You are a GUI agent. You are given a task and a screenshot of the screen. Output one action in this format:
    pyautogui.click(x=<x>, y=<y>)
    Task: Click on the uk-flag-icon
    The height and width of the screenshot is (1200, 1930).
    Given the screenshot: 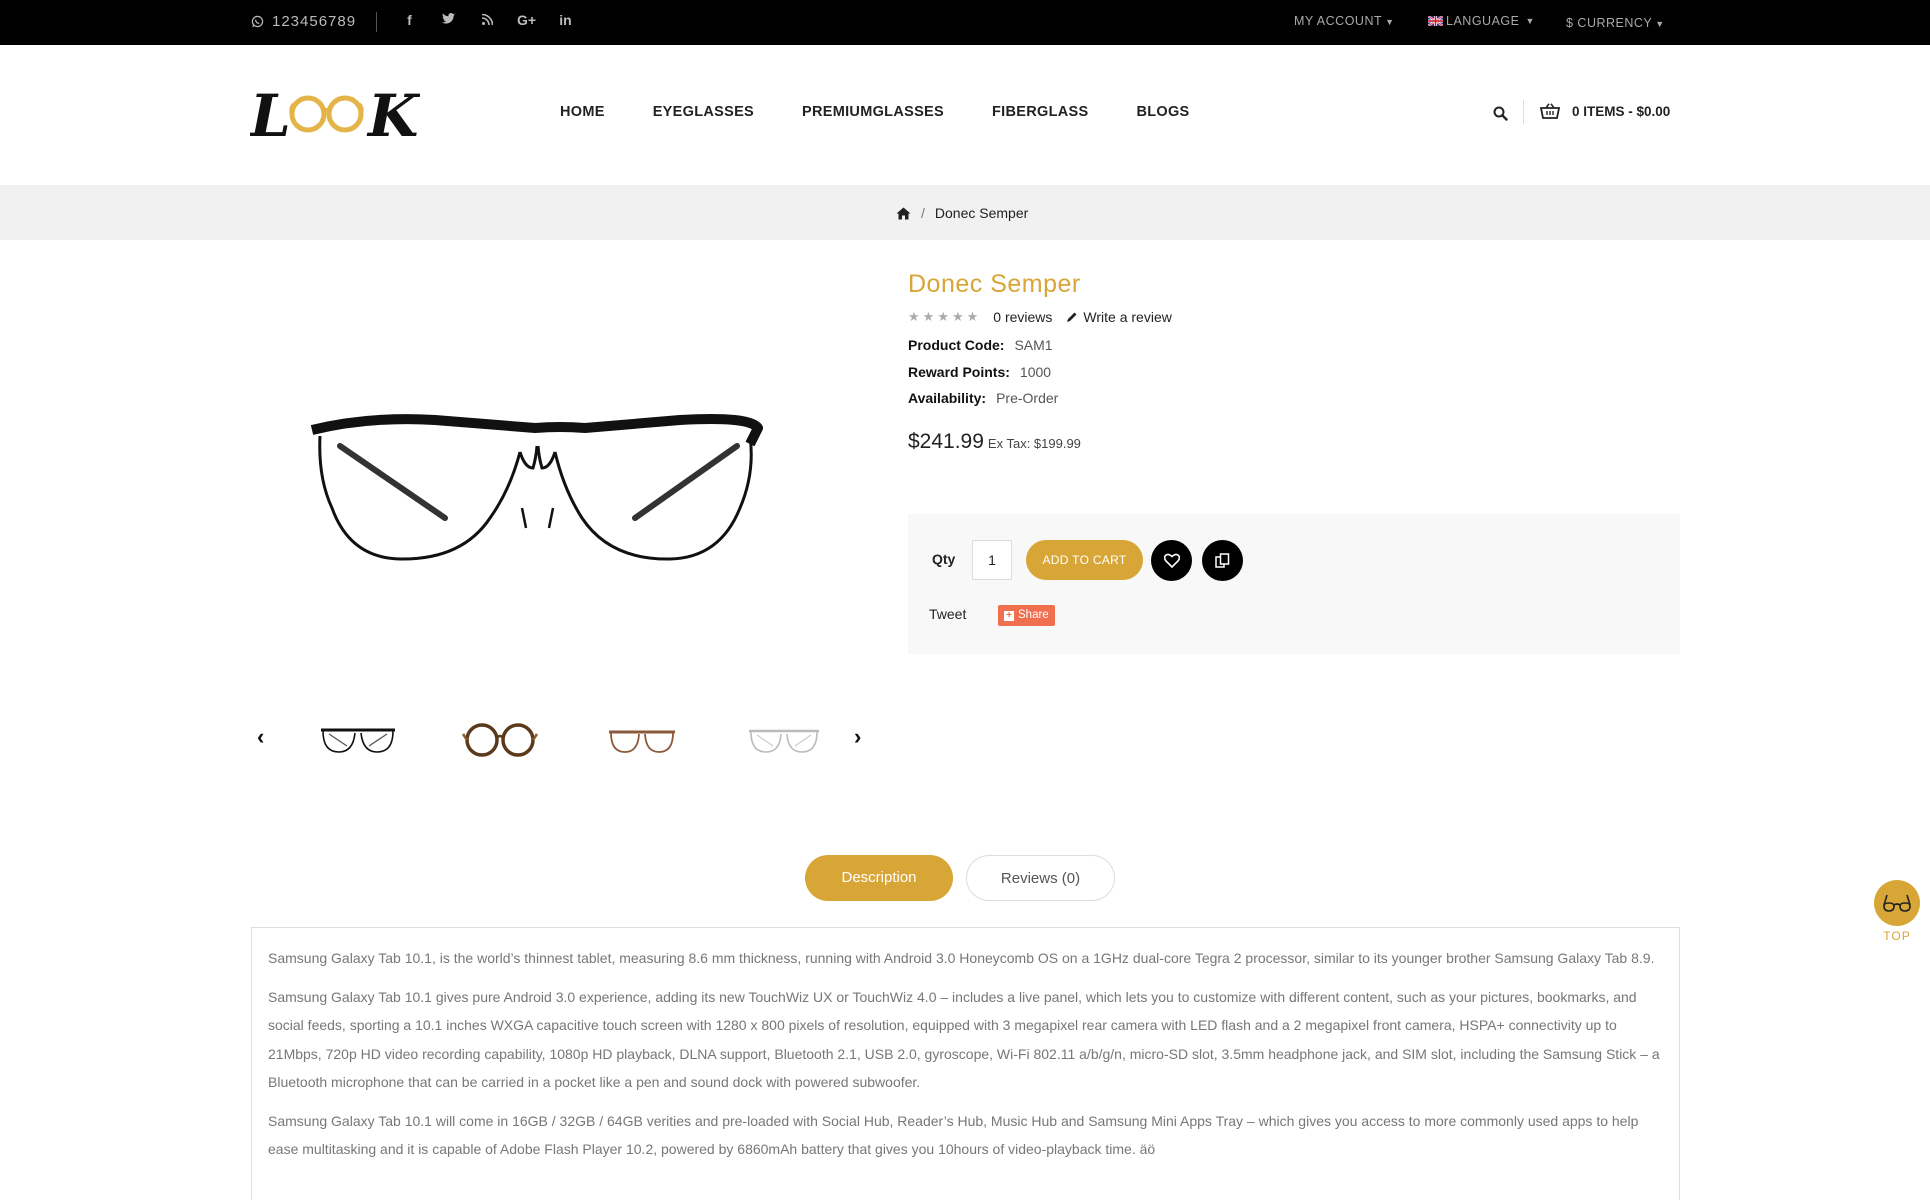 What is the action you would take?
    pyautogui.click(x=1435, y=21)
    